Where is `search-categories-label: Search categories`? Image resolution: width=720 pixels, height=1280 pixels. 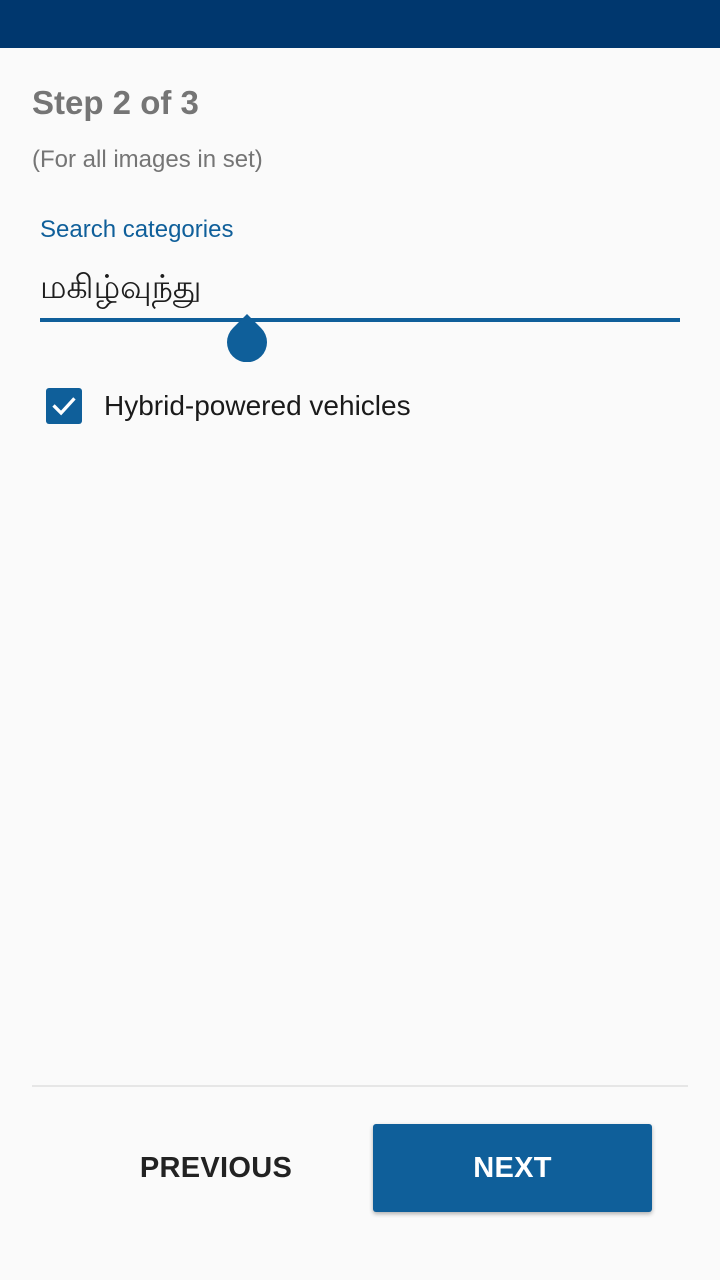 search-categories-label: Search categories is located at coordinates (137, 229).